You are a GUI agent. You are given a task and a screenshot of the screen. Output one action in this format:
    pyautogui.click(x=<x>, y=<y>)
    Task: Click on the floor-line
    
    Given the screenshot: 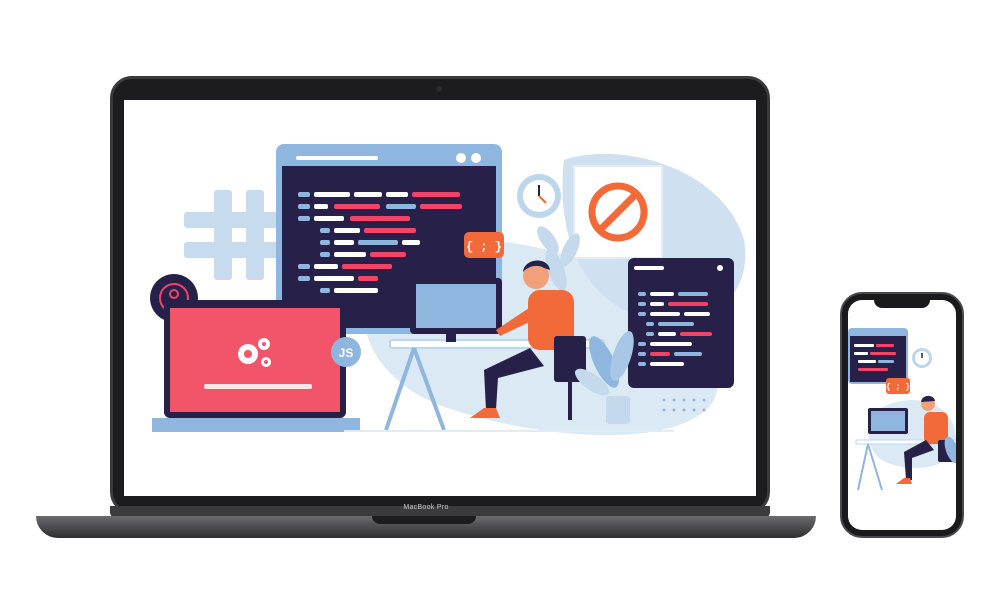 What is the action you would take?
    pyautogui.click(x=509, y=431)
    